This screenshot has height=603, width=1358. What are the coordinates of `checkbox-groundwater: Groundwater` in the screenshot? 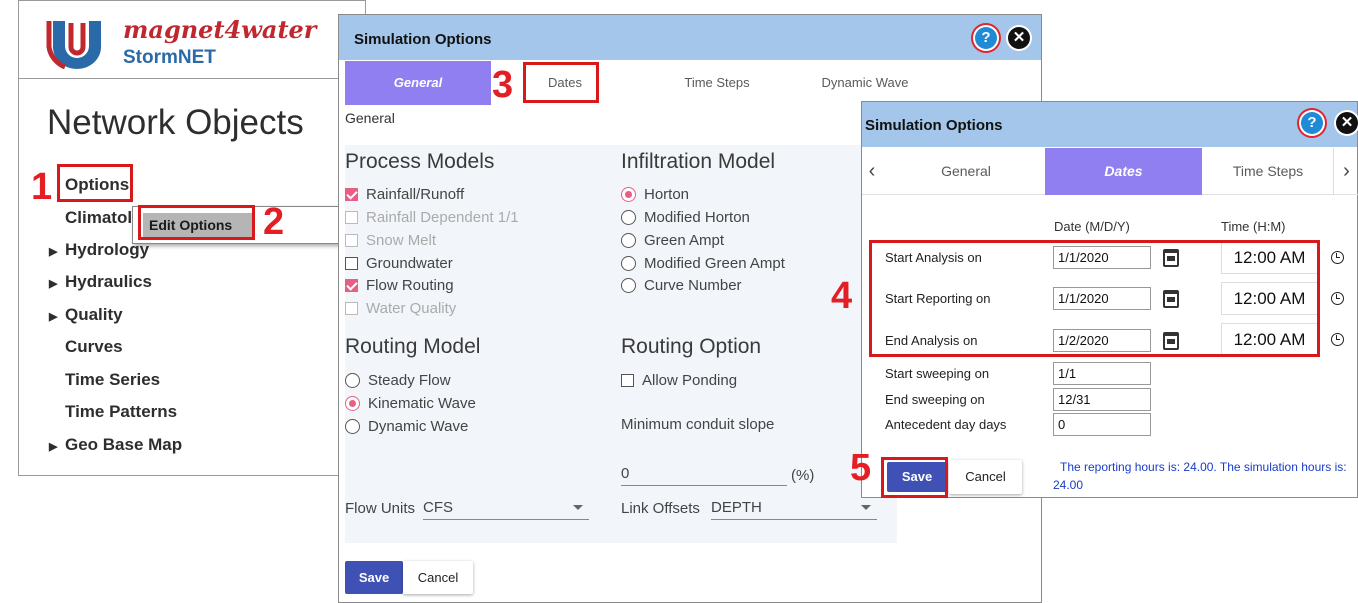 It's located at (399, 264).